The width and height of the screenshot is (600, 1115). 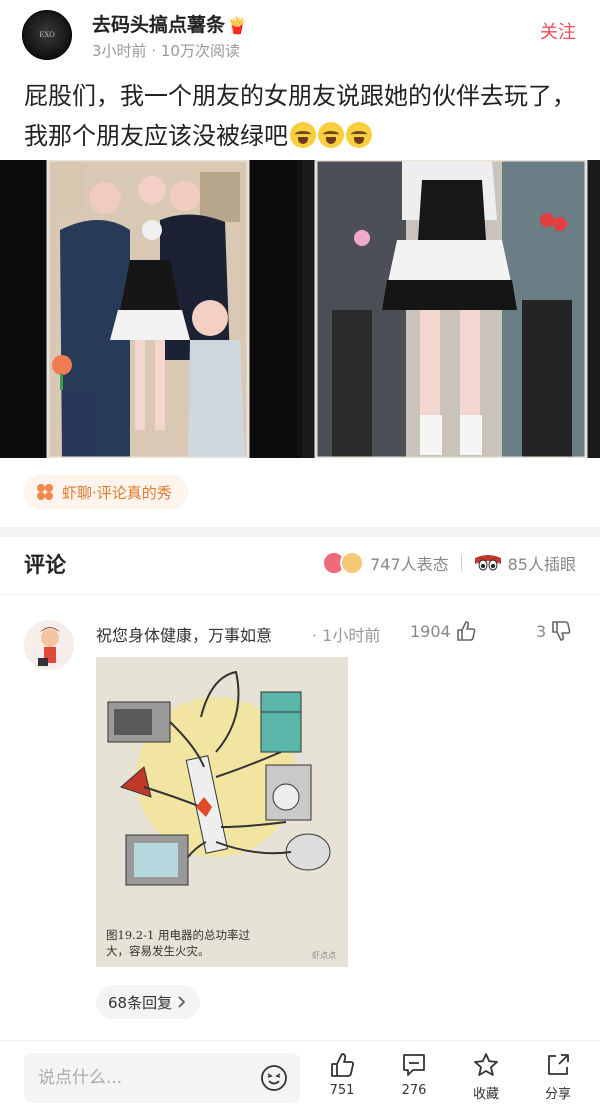 I want to click on comment-dislike-count: 3, so click(x=541, y=631).